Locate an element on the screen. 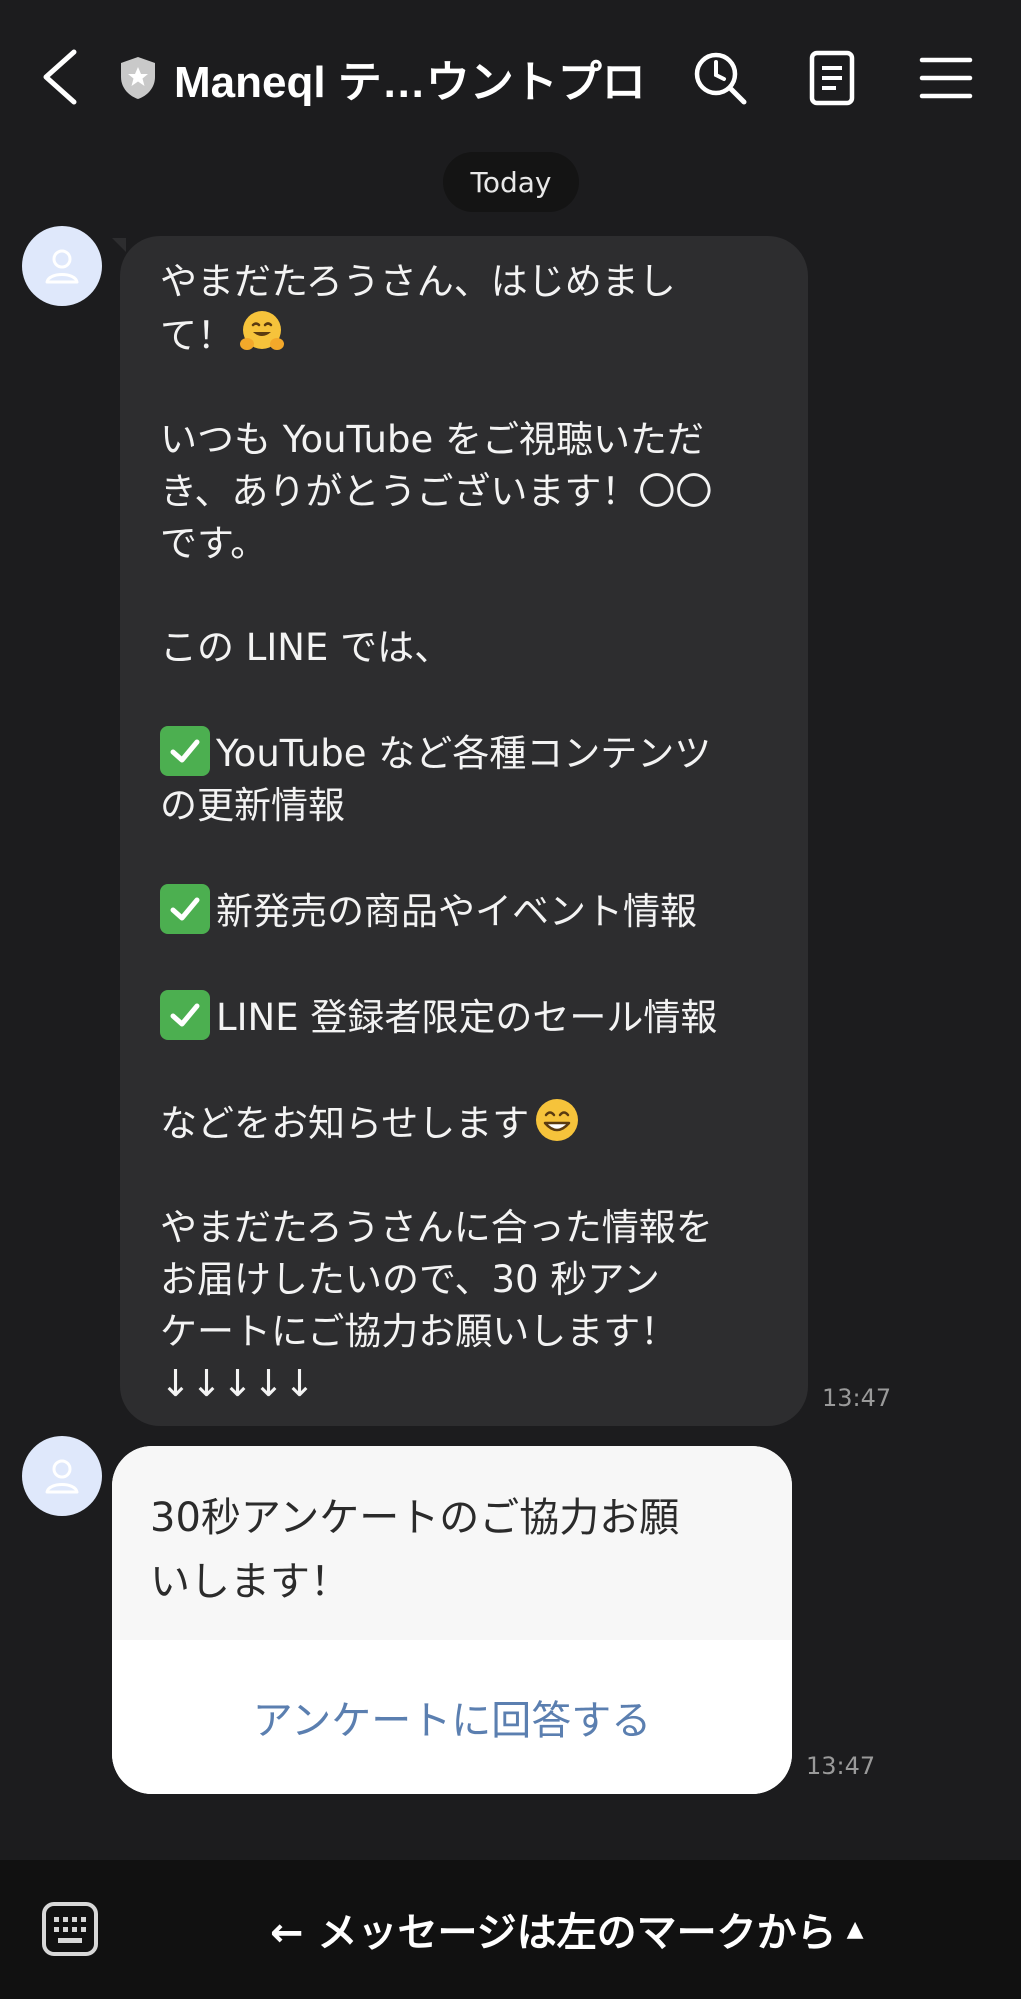  date-chip: Today is located at coordinates (511, 182).